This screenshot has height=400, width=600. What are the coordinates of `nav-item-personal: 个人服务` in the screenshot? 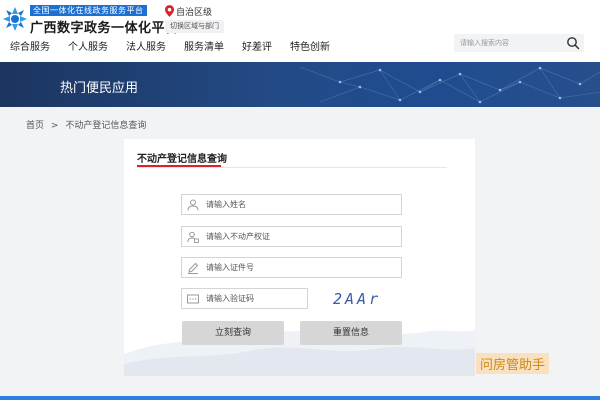 It's located at (88, 48).